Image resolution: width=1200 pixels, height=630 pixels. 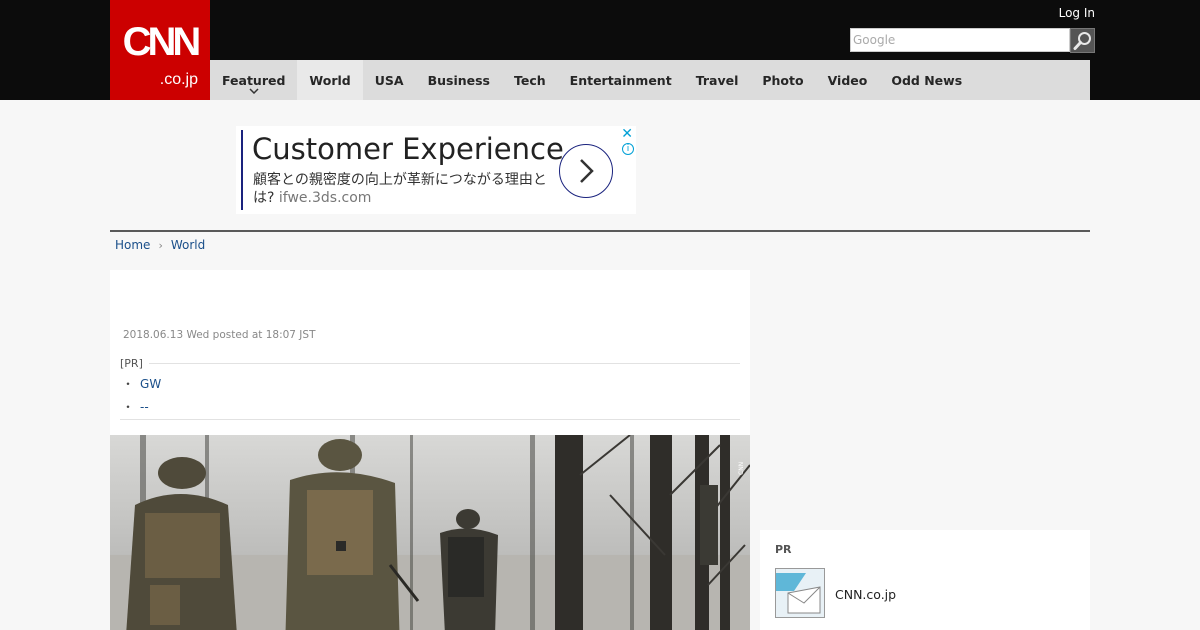 I want to click on nav-item-odd-news: Odd News, so click(x=926, y=80).